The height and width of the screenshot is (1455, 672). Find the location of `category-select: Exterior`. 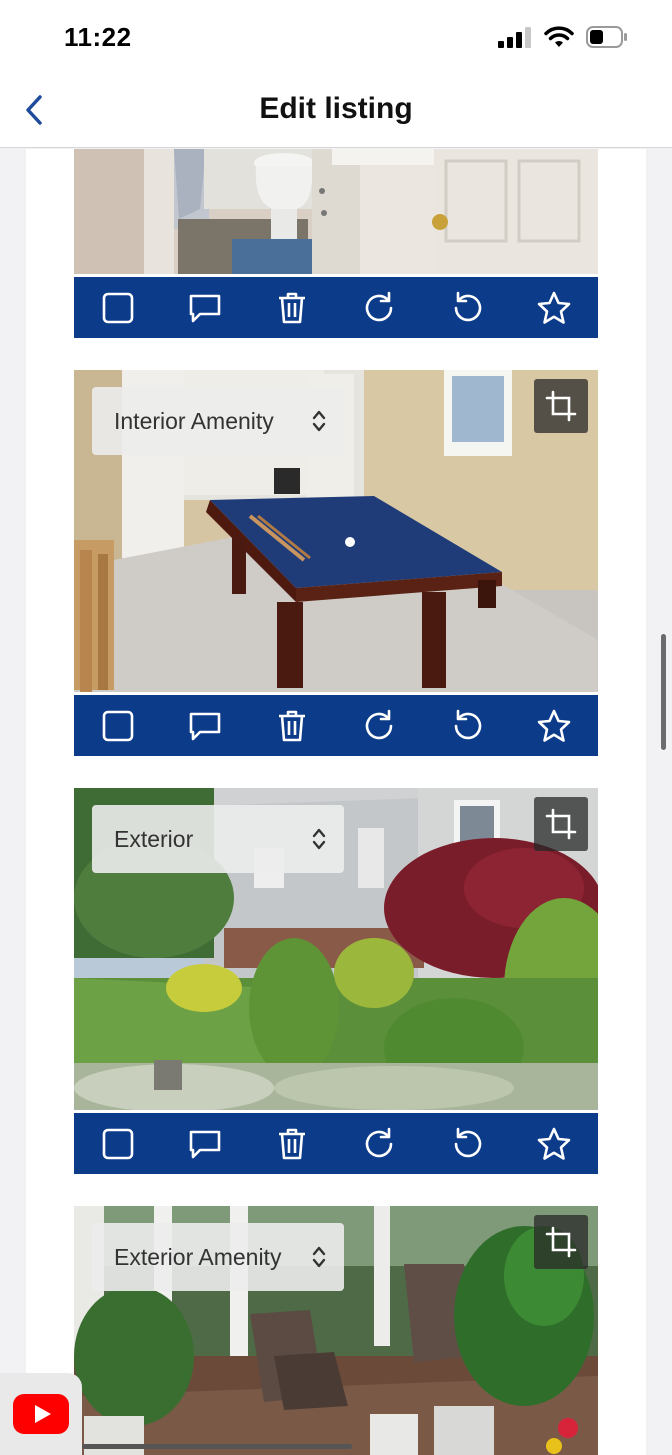

category-select: Exterior is located at coordinates (218, 839).